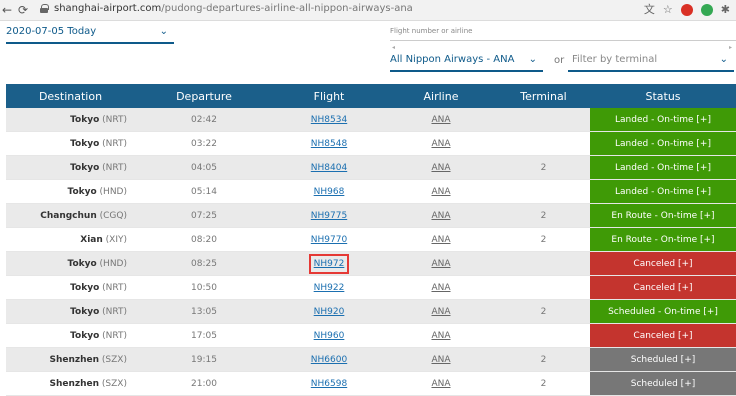  What do you see at coordinates (70, 240) in the screenshot?
I see `destination-cell: Xian (XIY)` at bounding box center [70, 240].